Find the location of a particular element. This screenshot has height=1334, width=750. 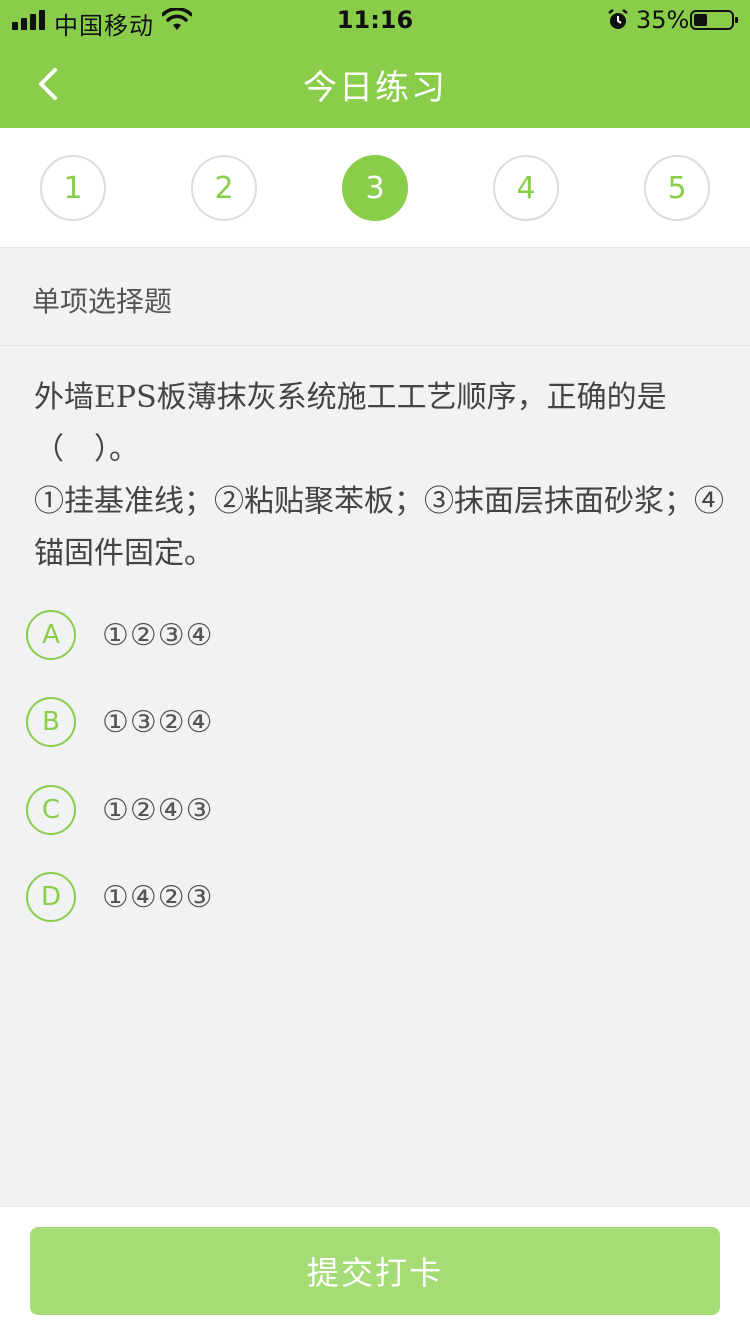

option-text-b: ①③②④ is located at coordinates (158, 722).